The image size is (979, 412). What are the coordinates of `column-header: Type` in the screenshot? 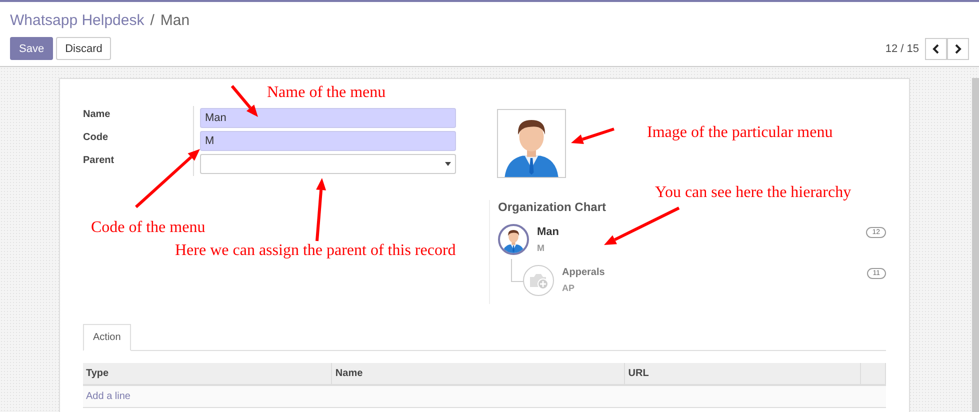 It's located at (207, 374).